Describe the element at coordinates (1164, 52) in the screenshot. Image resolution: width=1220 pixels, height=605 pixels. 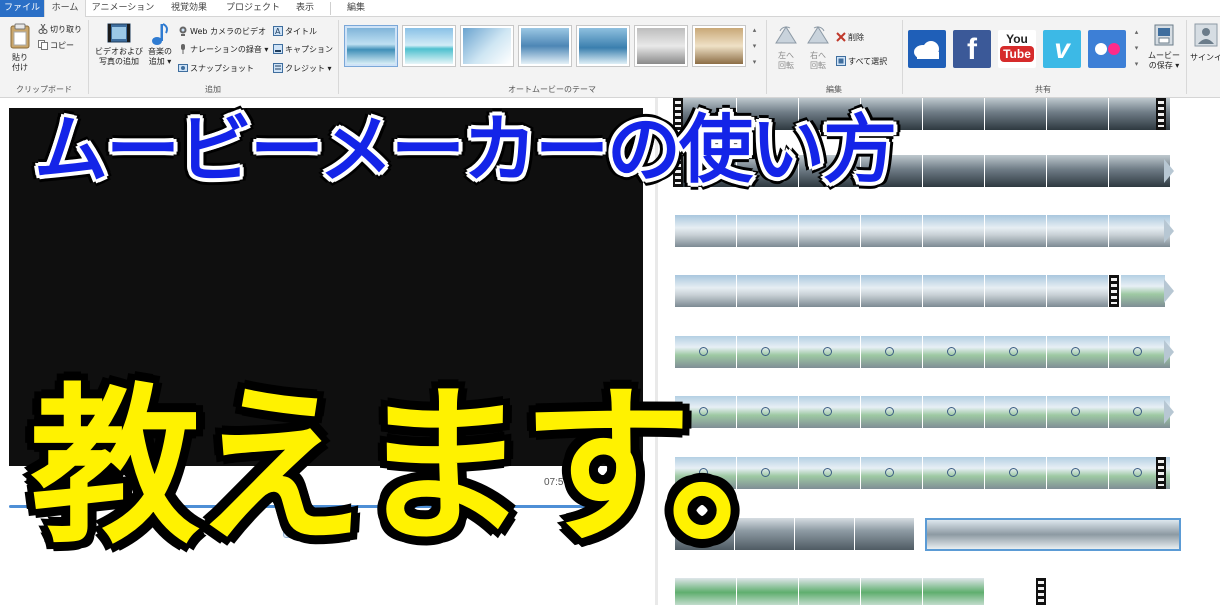
I see `save-movie-button: ムービー の保存 ▾` at that location.